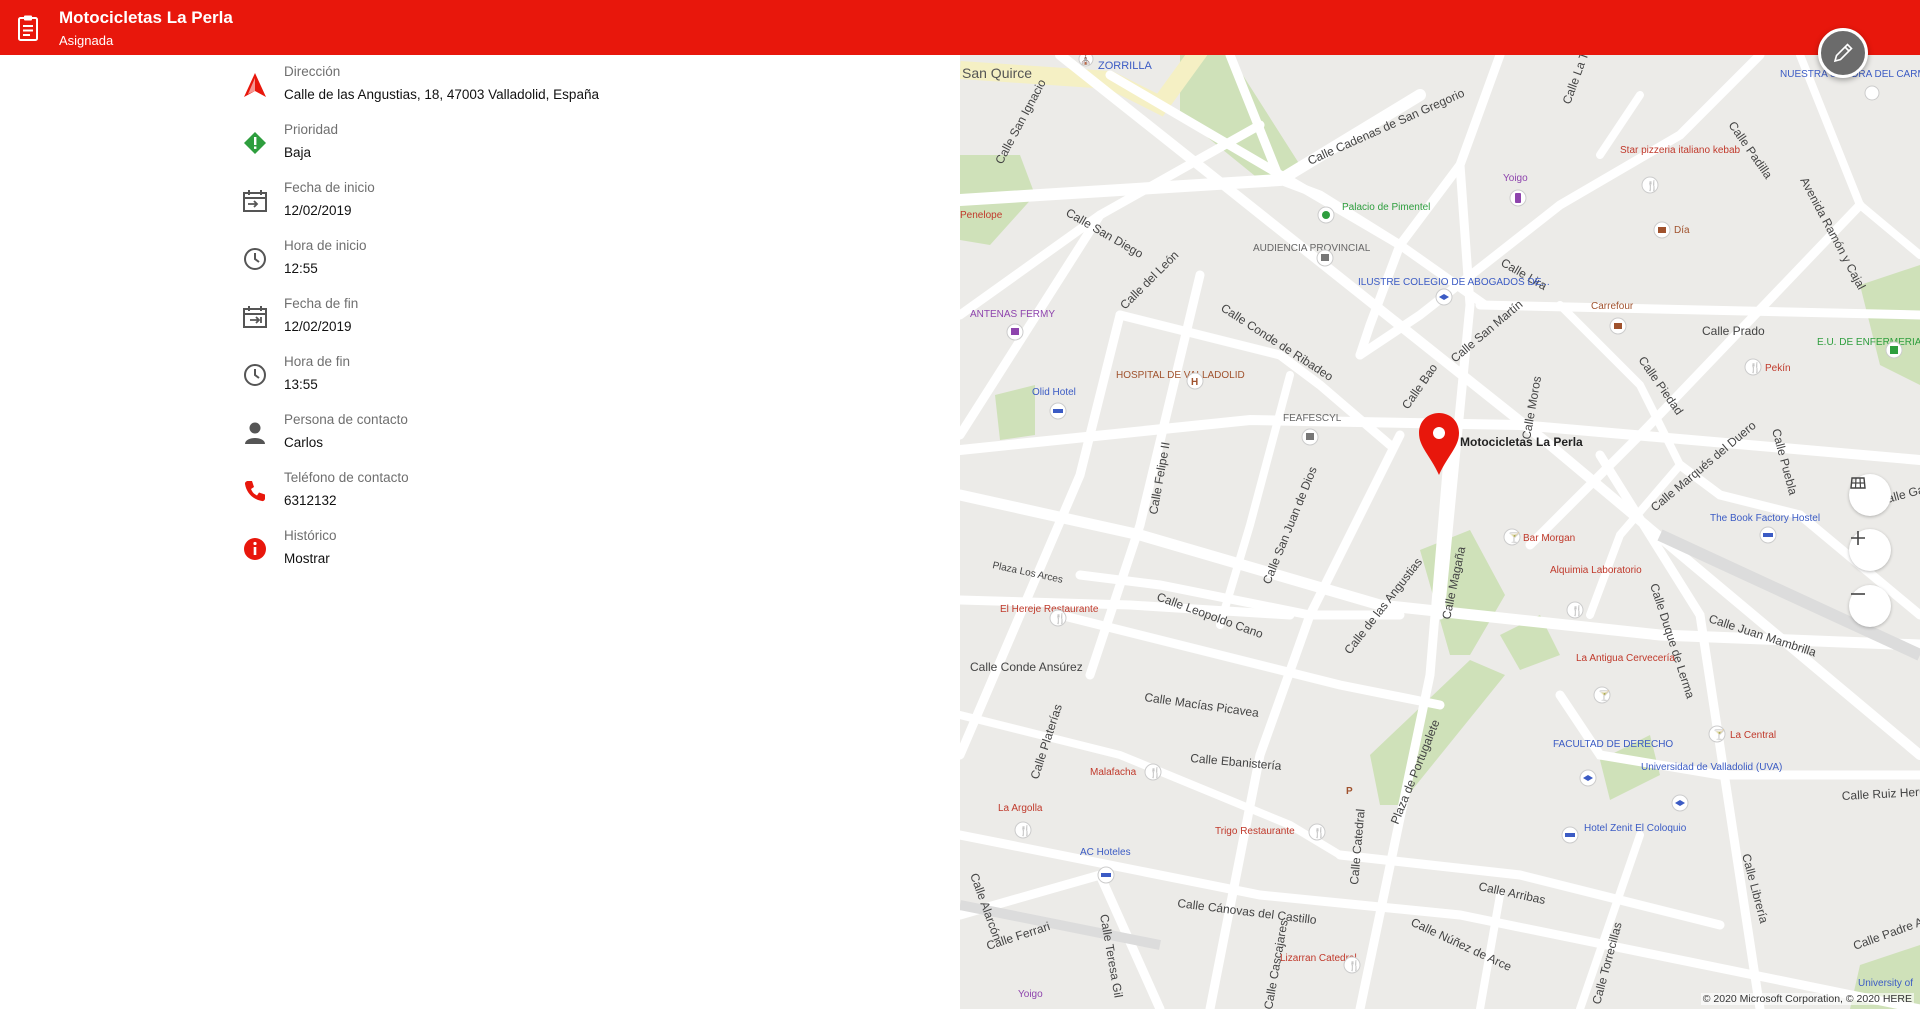 This screenshot has width=1920, height=1009. What do you see at coordinates (1054, 392) in the screenshot?
I see `poi-label: Olid Hotel` at bounding box center [1054, 392].